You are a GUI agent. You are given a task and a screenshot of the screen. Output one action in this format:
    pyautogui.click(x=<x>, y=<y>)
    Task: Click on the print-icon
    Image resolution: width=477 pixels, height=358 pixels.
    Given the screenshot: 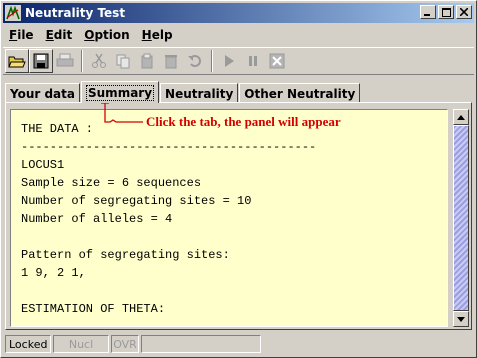 What is the action you would take?
    pyautogui.click(x=65, y=60)
    